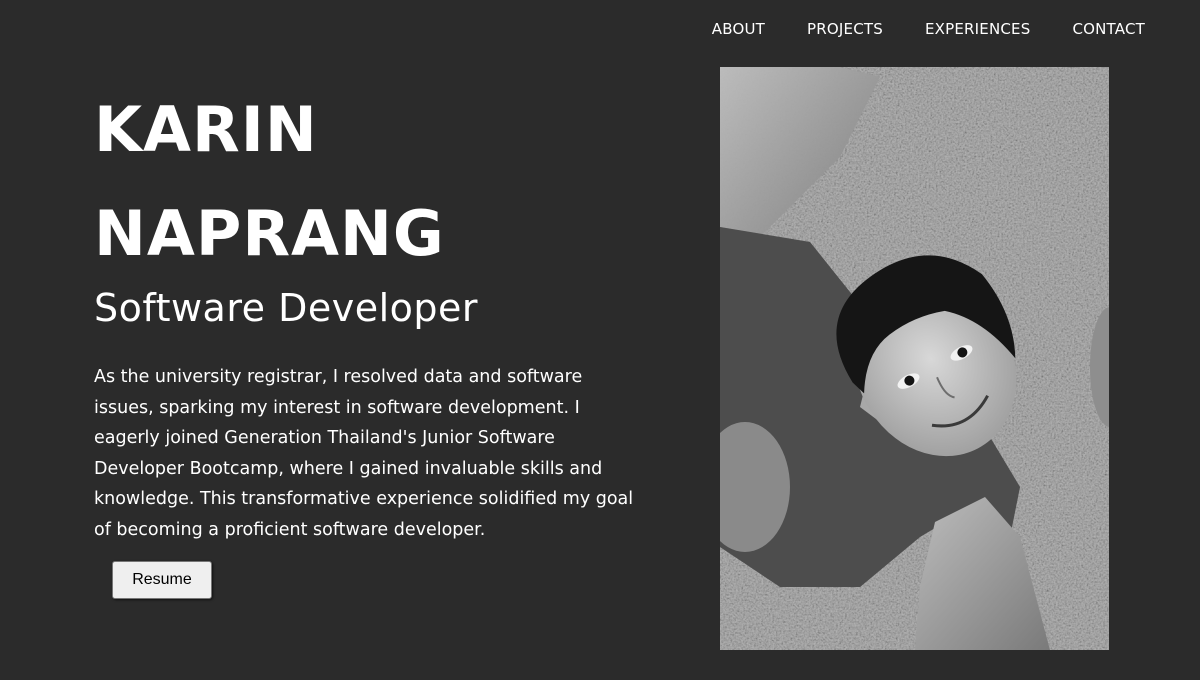 The height and width of the screenshot is (680, 1200). Describe the element at coordinates (286, 308) in the screenshot. I see `hero-role: Software Developer` at that location.